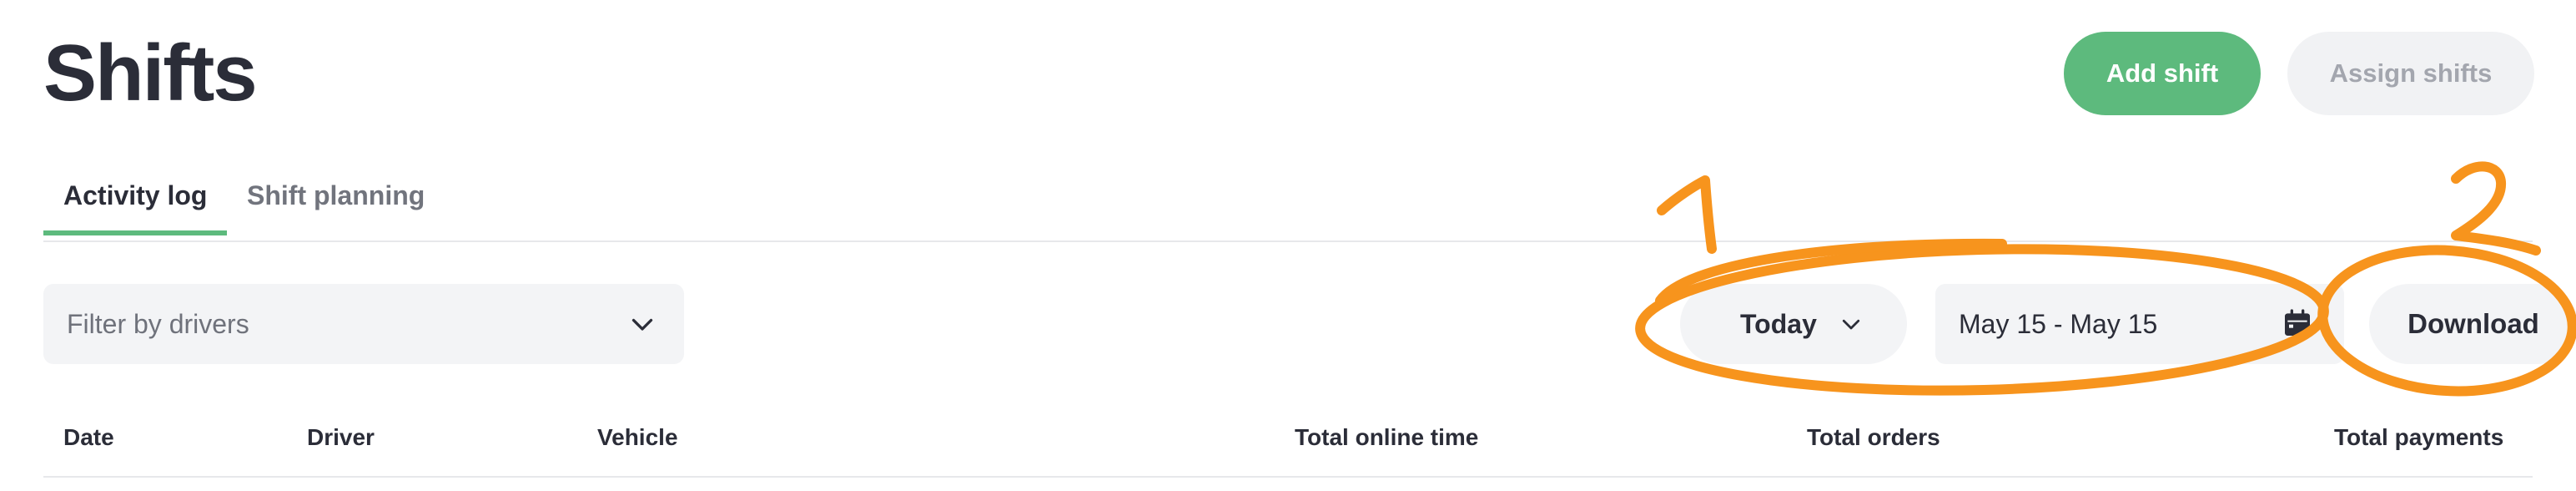 This screenshot has width=2576, height=491. Describe the element at coordinates (2297, 322) in the screenshot. I see `calendar-icon` at that location.